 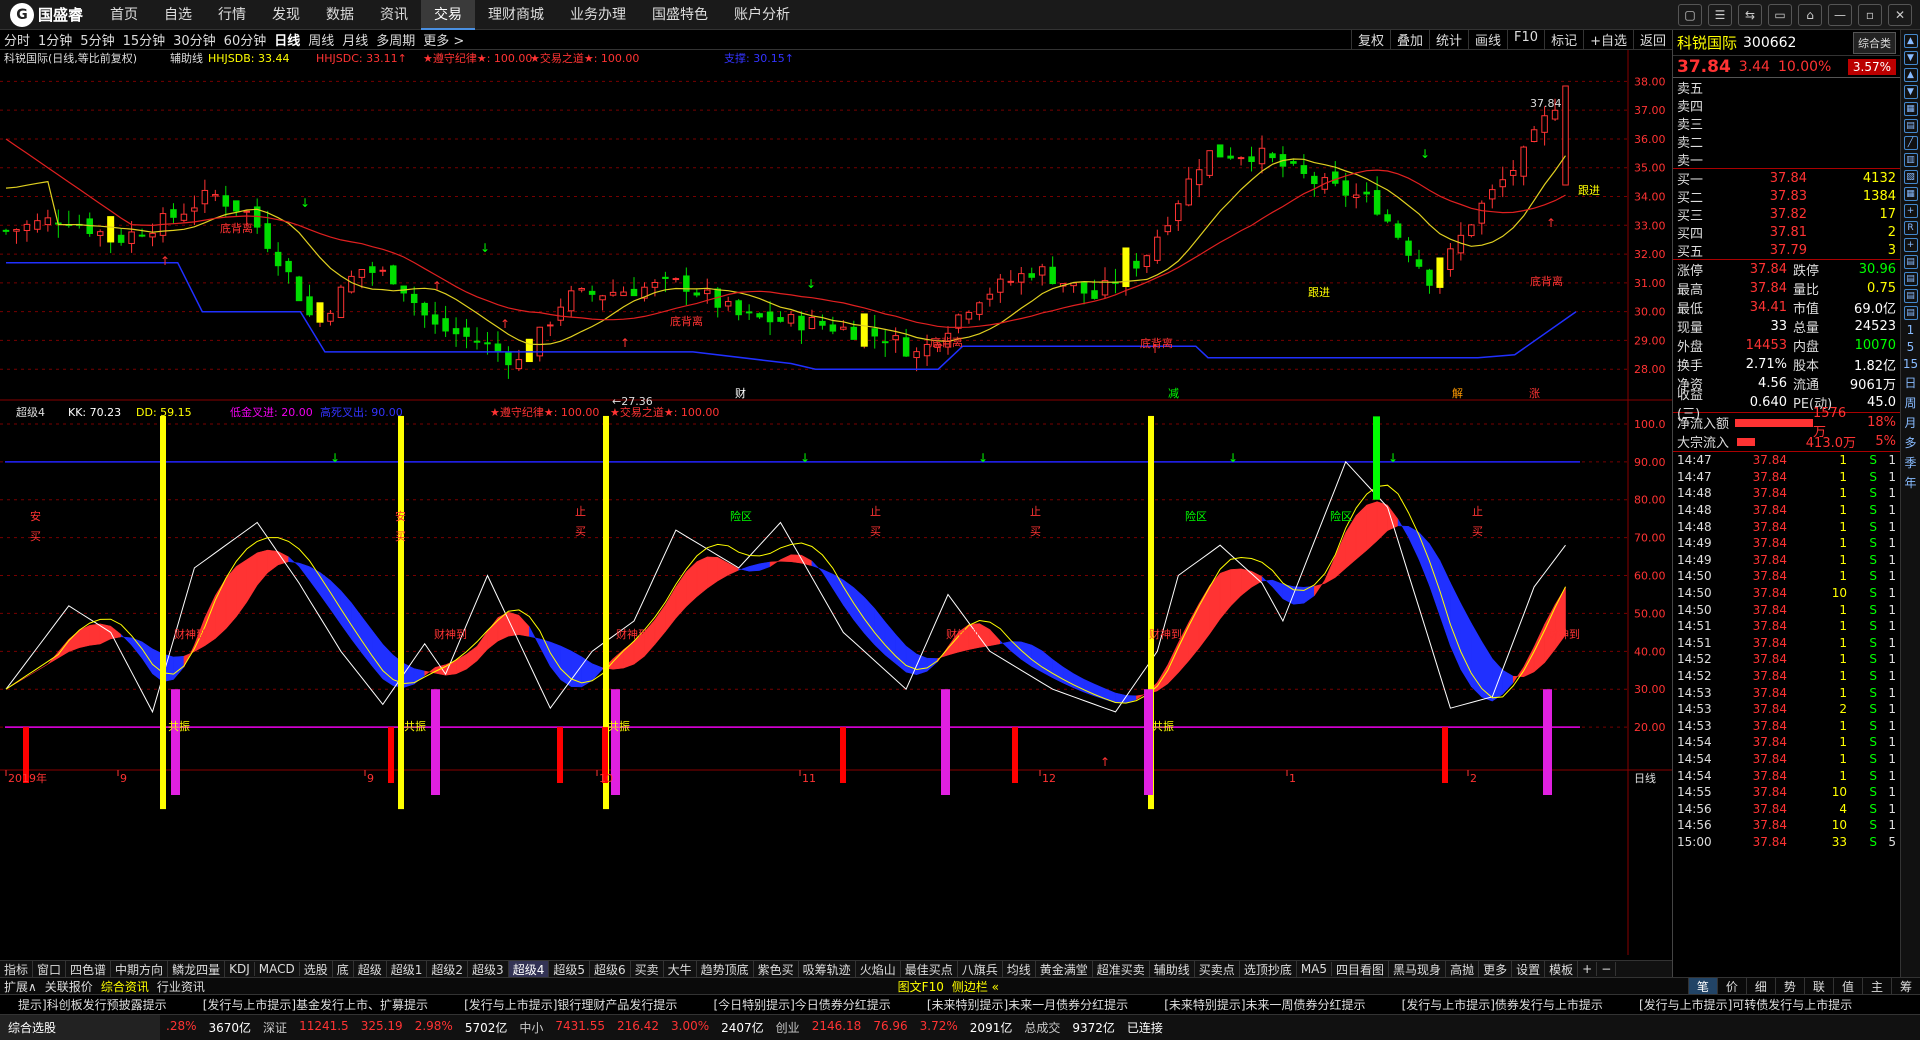 What do you see at coordinates (598, 15) in the screenshot?
I see `nav-item-8: 业务办理` at bounding box center [598, 15].